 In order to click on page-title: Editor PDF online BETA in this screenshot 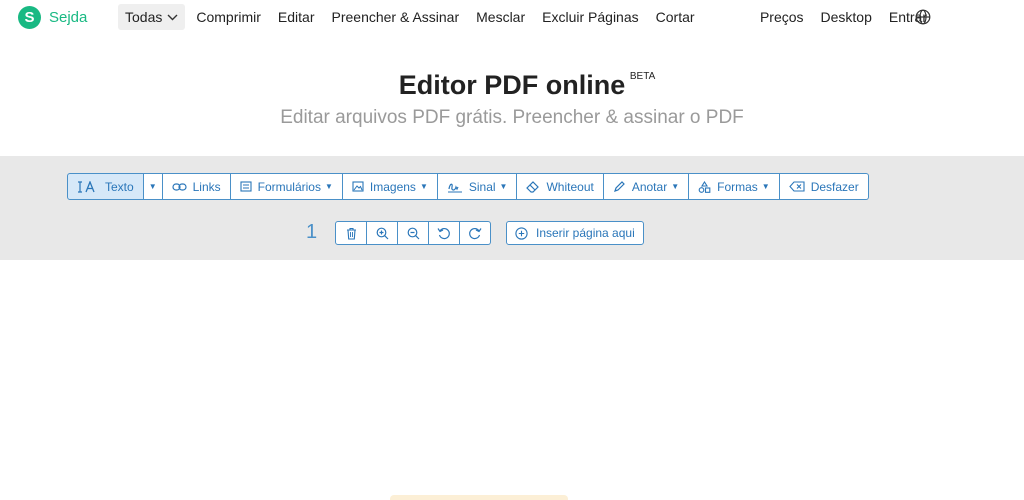, I will do `click(527, 85)`.